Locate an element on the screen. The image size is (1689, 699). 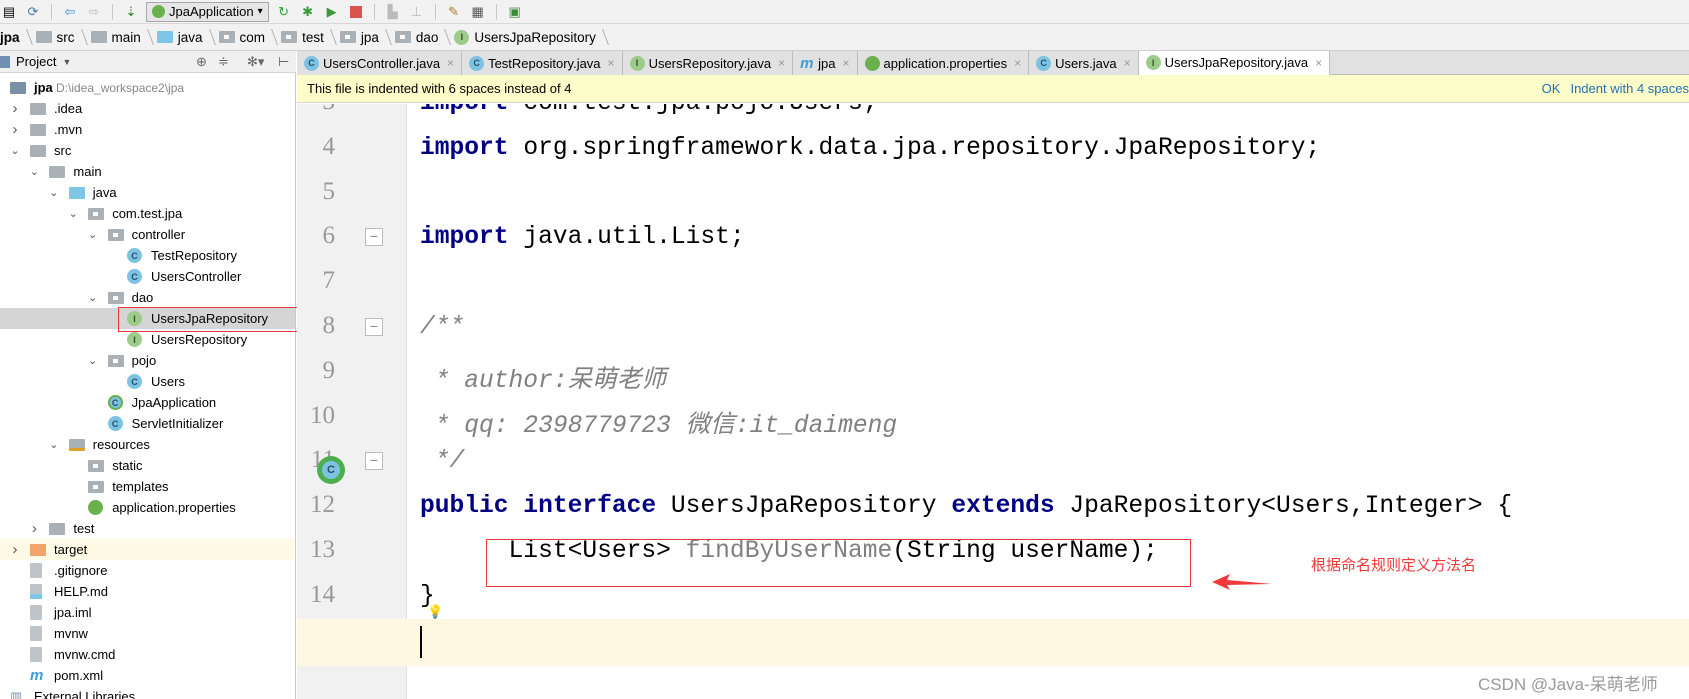
locate-icon: ⊕ is located at coordinates (201, 62).